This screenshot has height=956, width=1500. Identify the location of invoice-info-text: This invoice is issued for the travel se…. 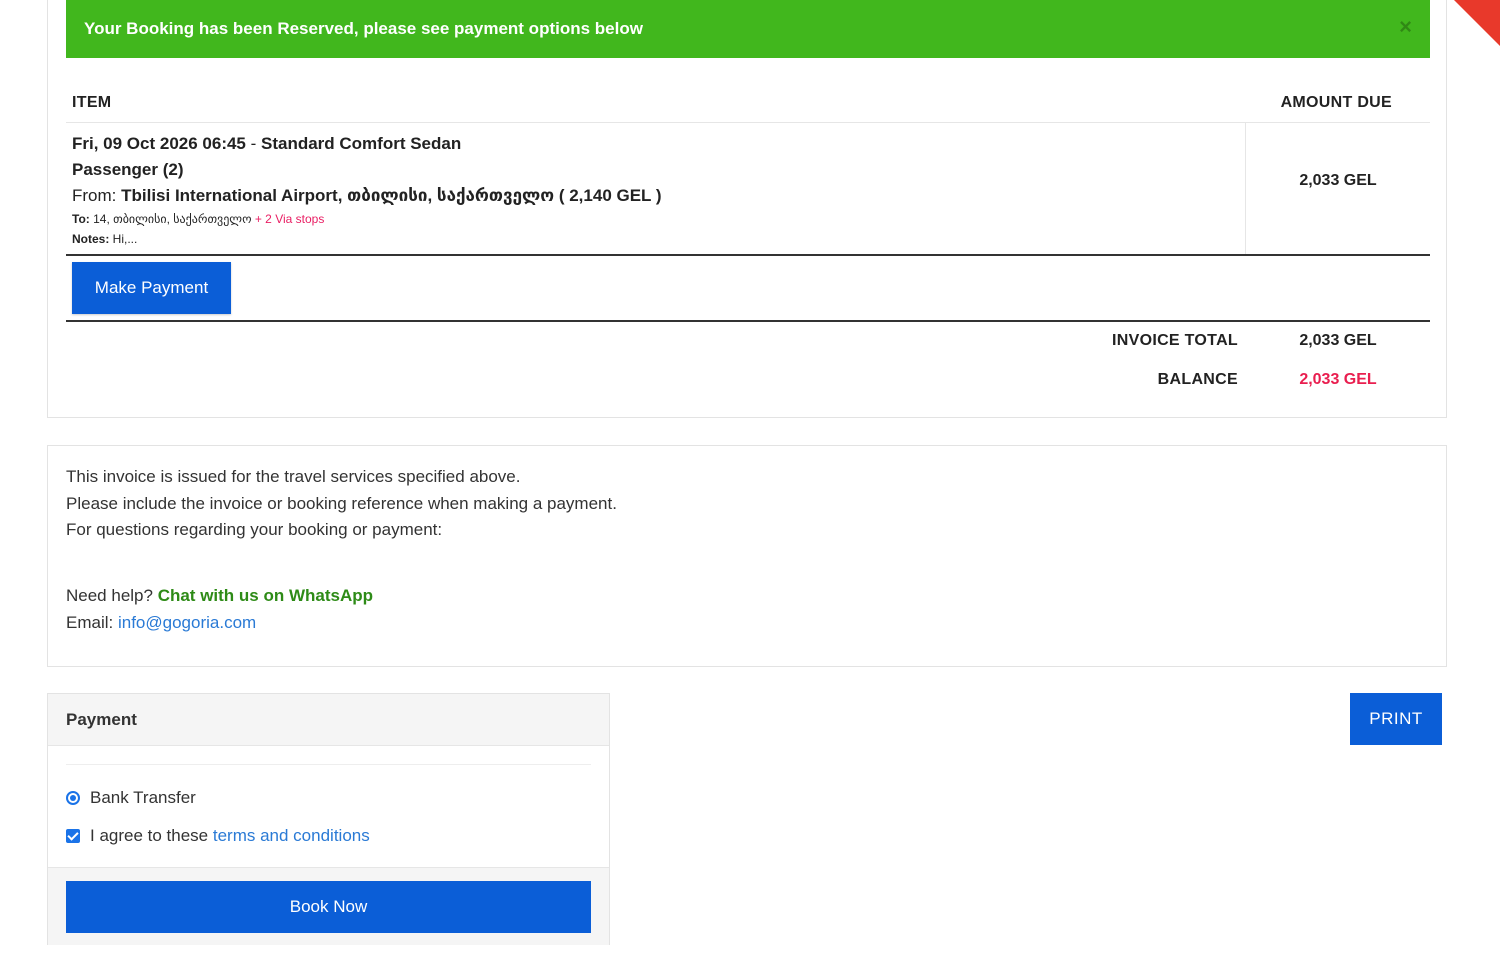
(341, 504).